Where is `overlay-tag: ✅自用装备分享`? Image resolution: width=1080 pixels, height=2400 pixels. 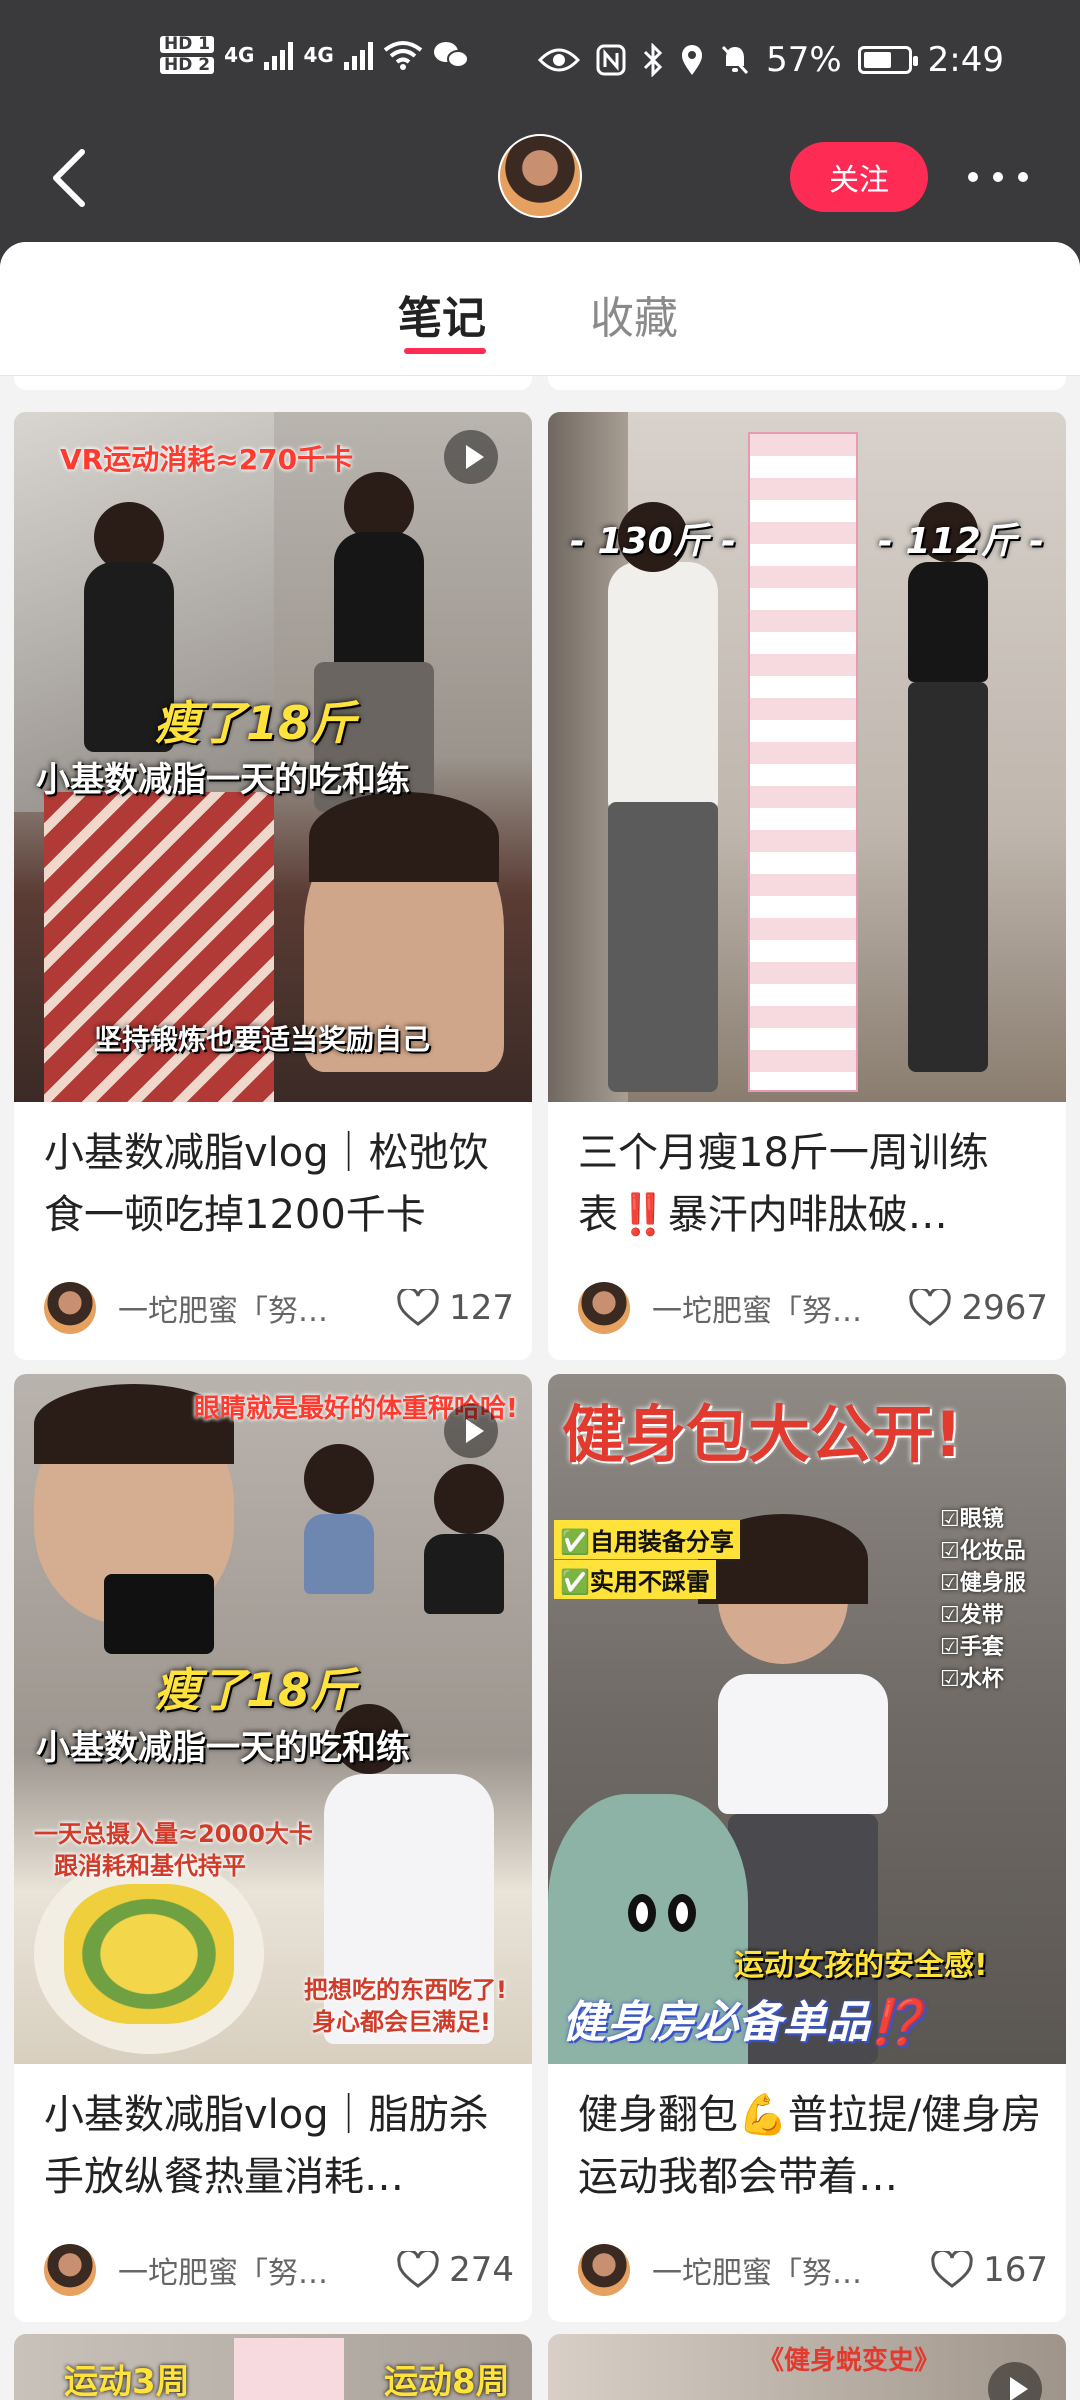
overlay-tag: ✅自用装备分享 is located at coordinates (647, 1539).